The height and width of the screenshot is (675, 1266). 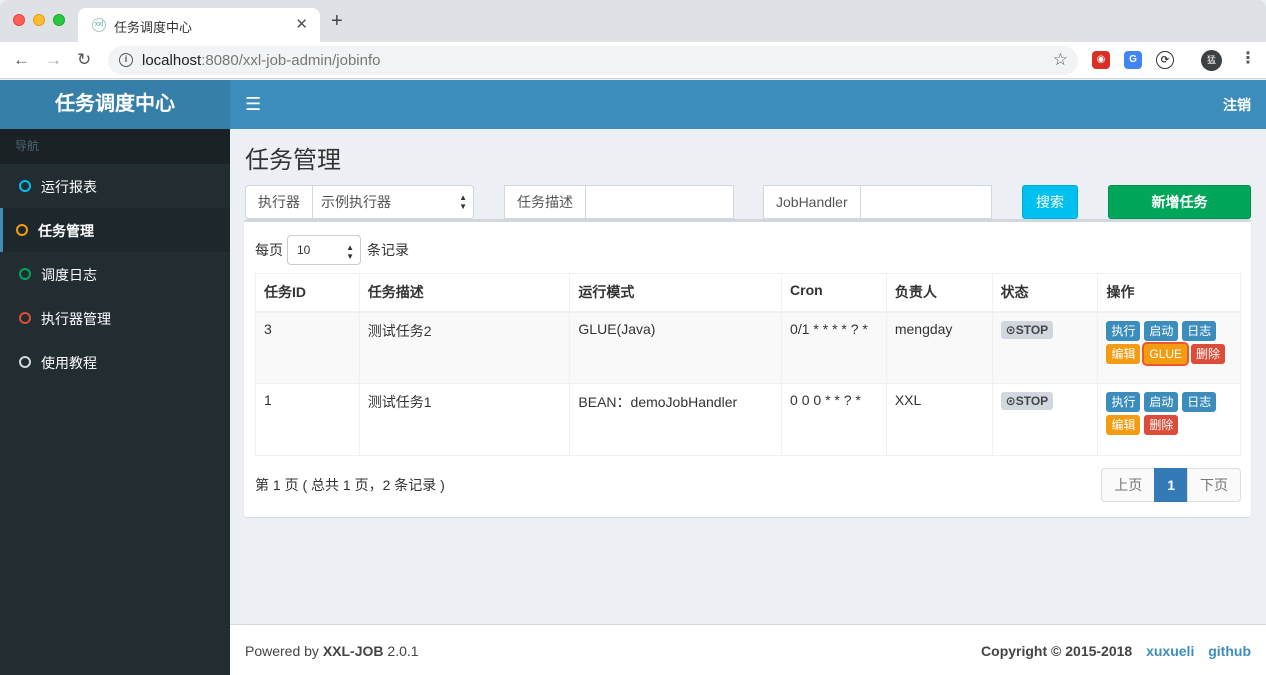 I want to click on favicon-icon: xxl, so click(x=99, y=25).